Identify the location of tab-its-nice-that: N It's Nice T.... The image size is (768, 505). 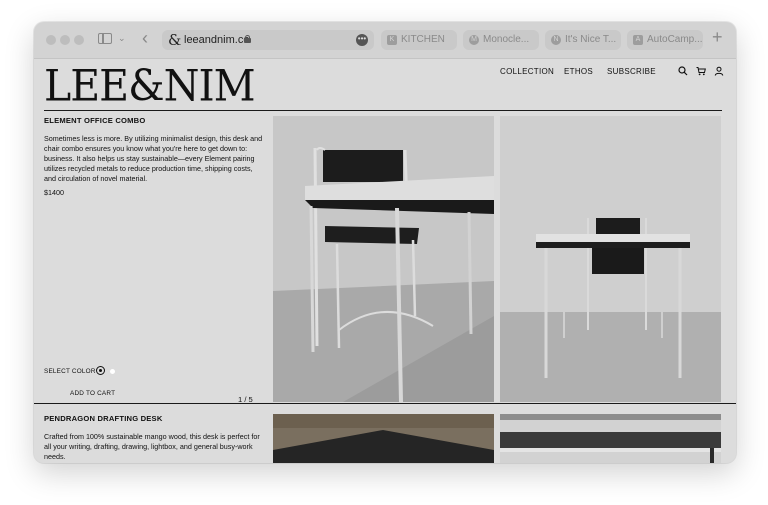
(583, 40).